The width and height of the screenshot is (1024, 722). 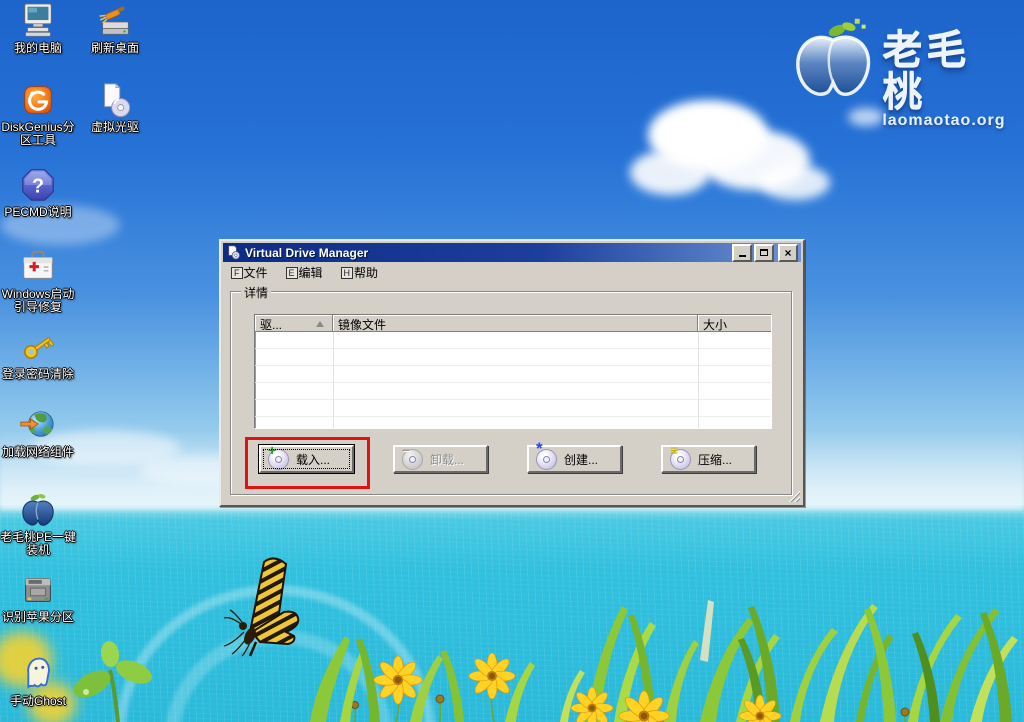 I want to click on minus-badge-icon: −, so click(x=406, y=449).